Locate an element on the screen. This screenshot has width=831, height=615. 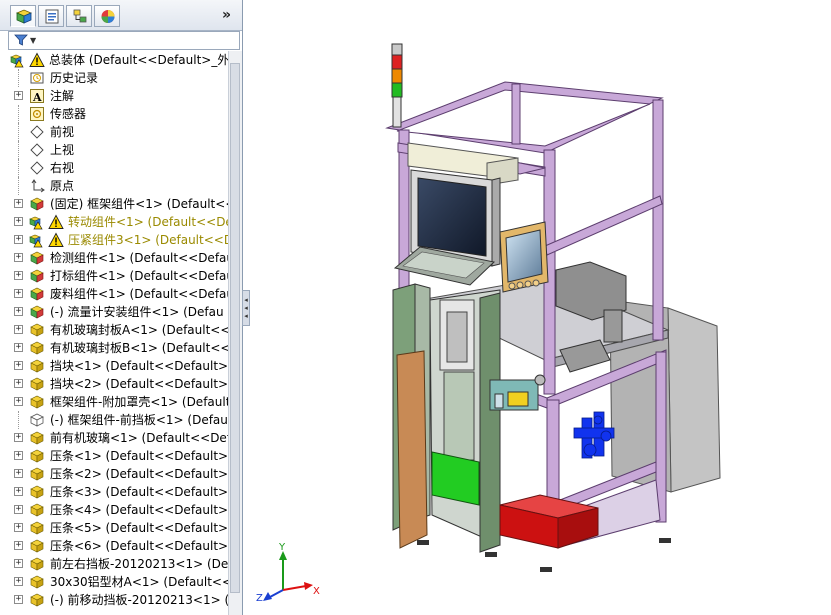
tree-item: (-) 框架组件-前挡板<1> (Defaul is located at coordinates (114, 420).